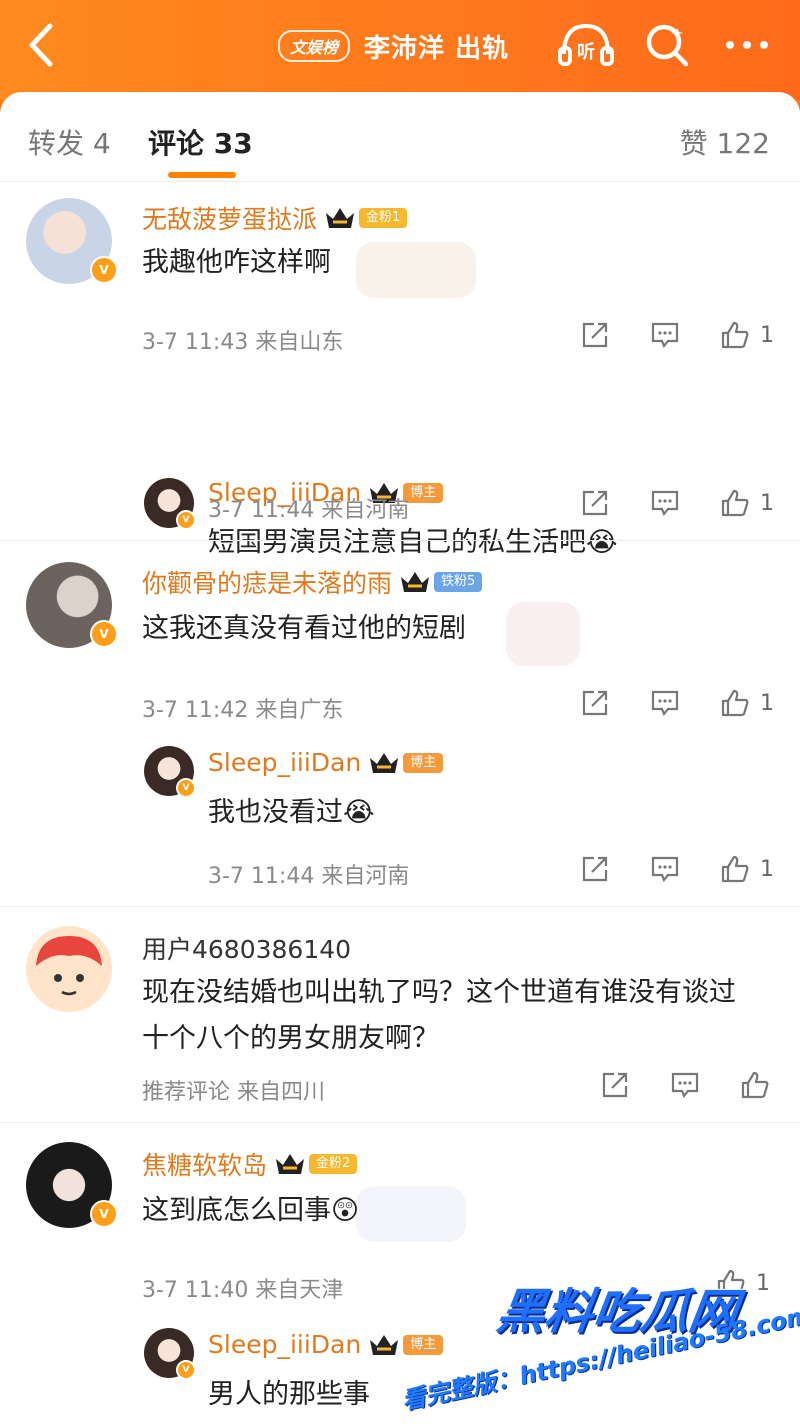 This screenshot has height=1428, width=800. I want to click on back-arrow-icon, so click(42, 45).